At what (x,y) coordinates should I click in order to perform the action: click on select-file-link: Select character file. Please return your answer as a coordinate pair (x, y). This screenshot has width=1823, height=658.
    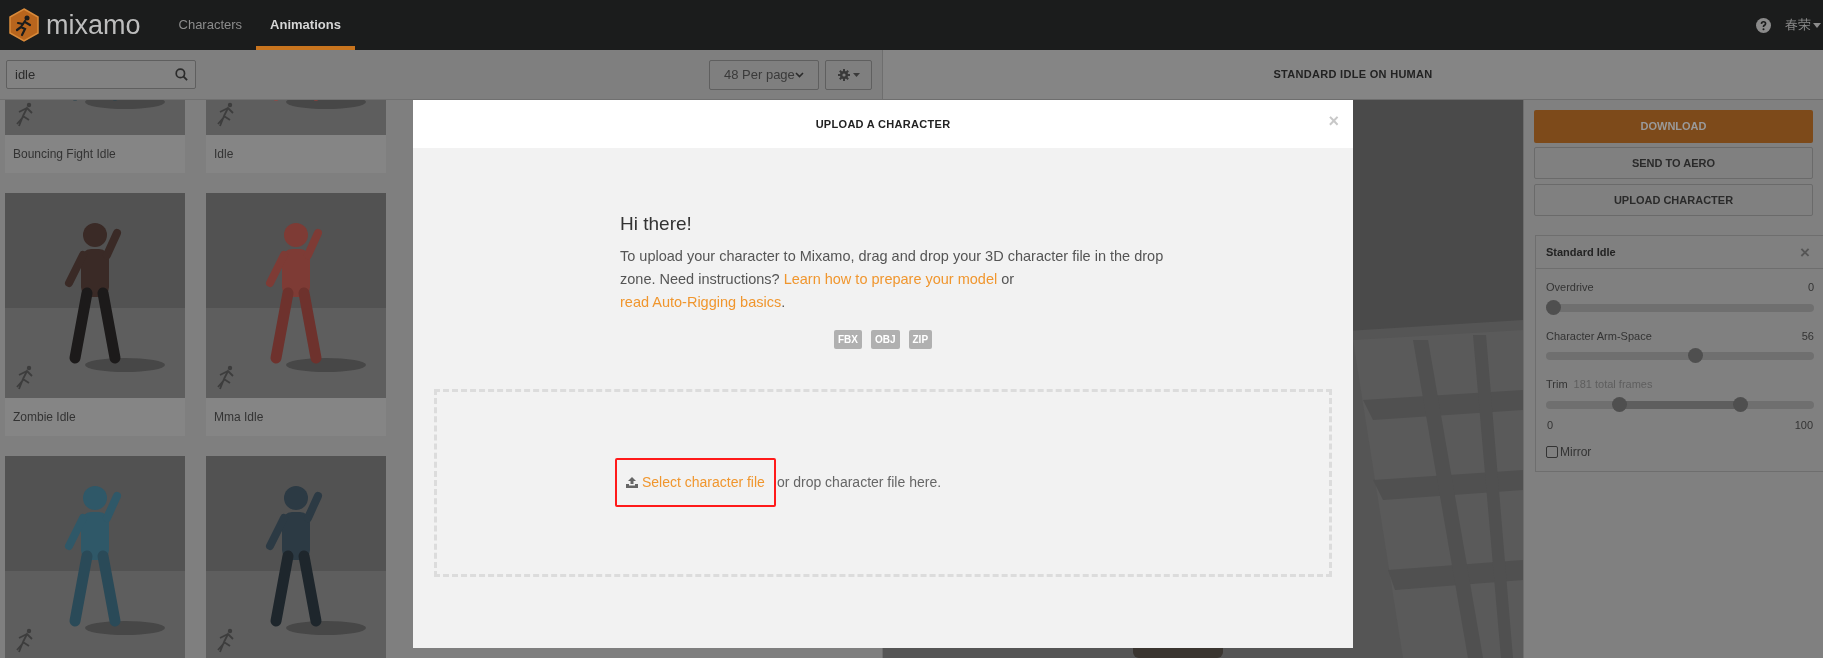
    Looking at the image, I should click on (695, 482).